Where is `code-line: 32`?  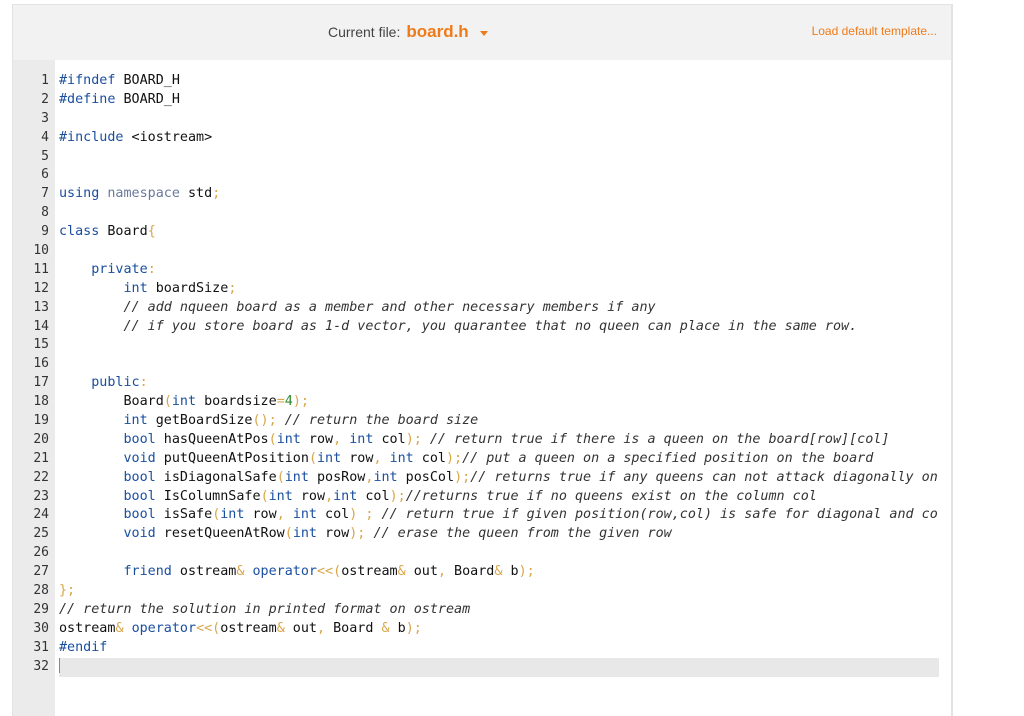 code-line: 32 is located at coordinates (482, 667).